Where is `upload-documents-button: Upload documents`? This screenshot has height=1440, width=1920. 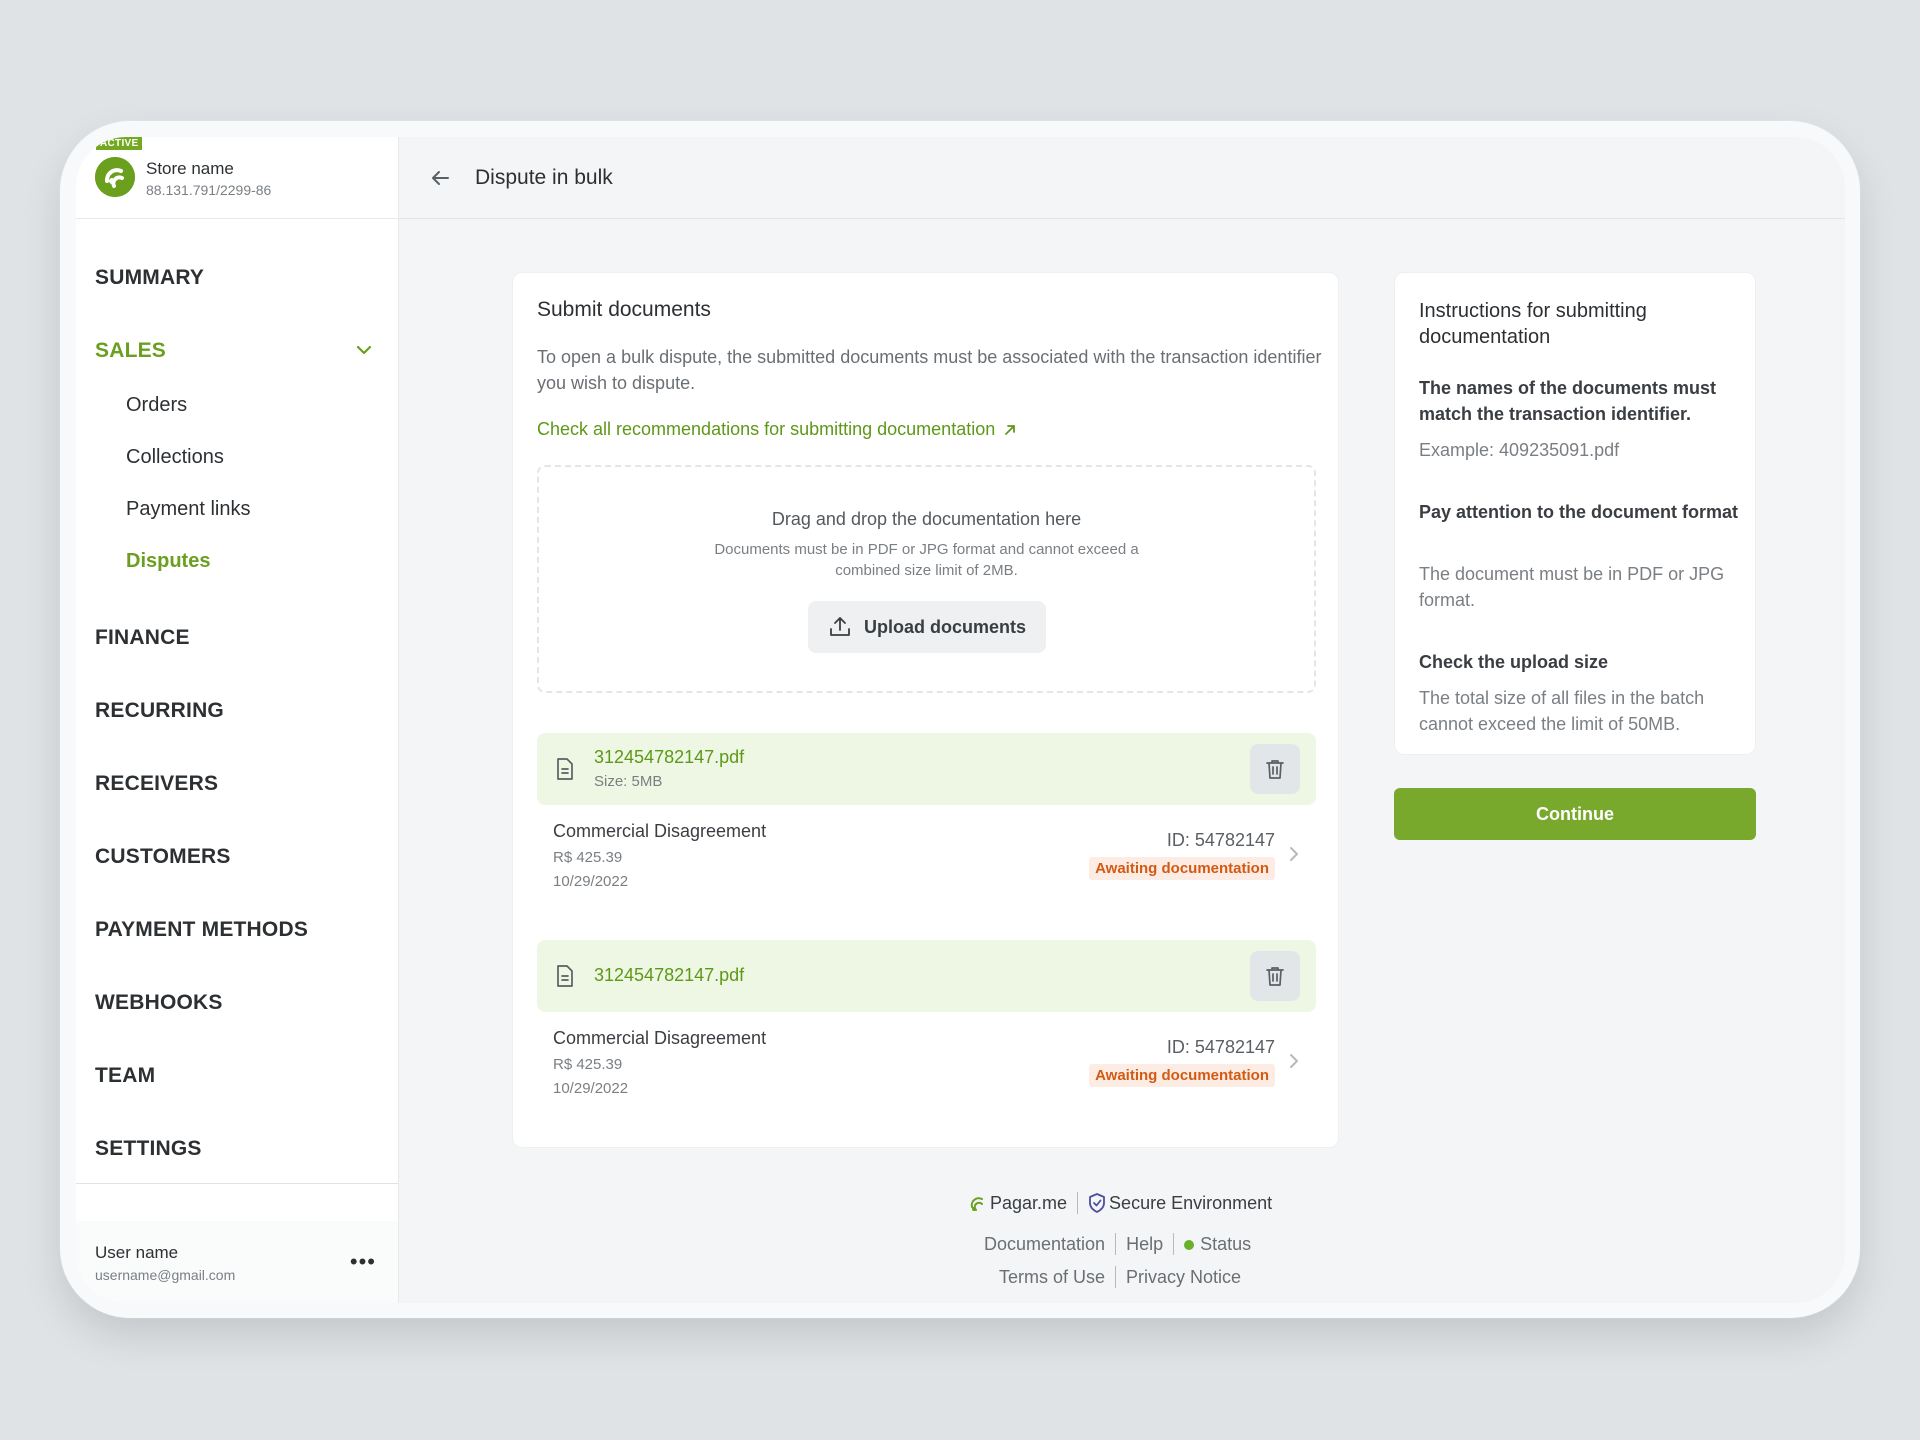 upload-documents-button: Upload documents is located at coordinates (927, 627).